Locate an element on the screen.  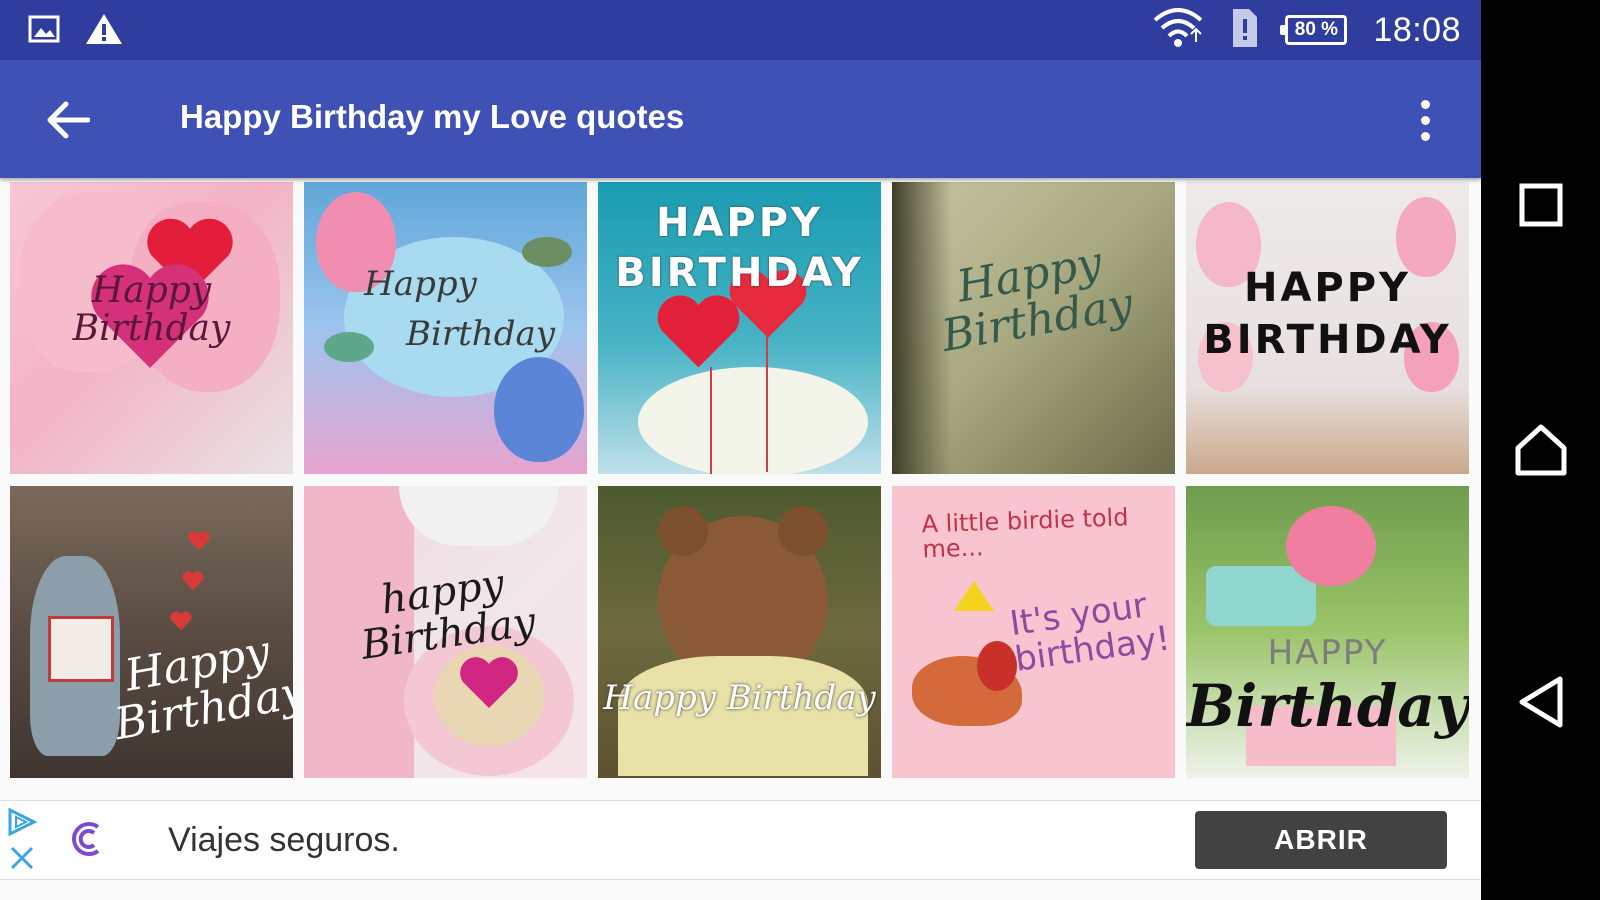
battery-indicator: 80 % is located at coordinates (1314, 30).